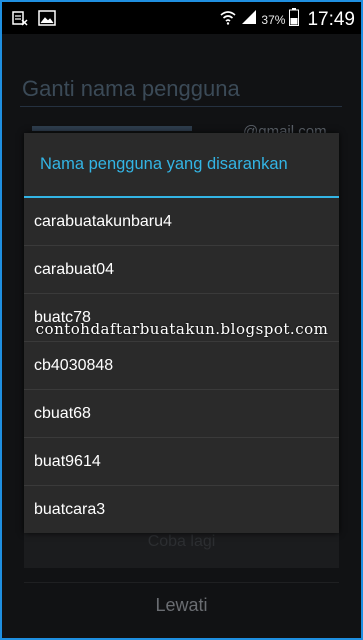 The width and height of the screenshot is (363, 640). I want to click on sms-blocked-icon, so click(20, 20).